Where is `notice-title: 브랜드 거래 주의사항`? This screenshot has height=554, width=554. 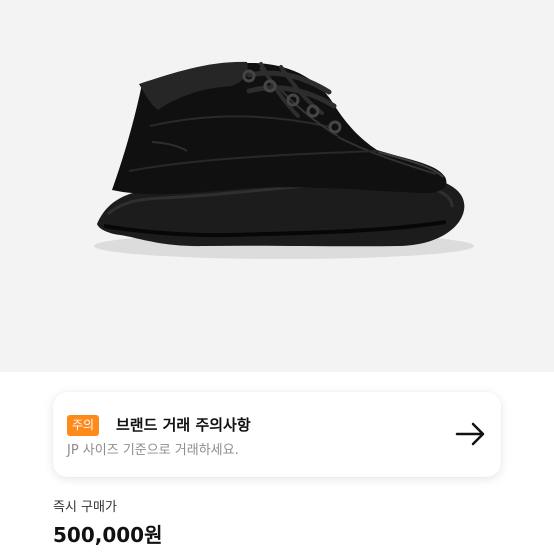
notice-title: 브랜드 거래 주의사항 is located at coordinates (183, 425).